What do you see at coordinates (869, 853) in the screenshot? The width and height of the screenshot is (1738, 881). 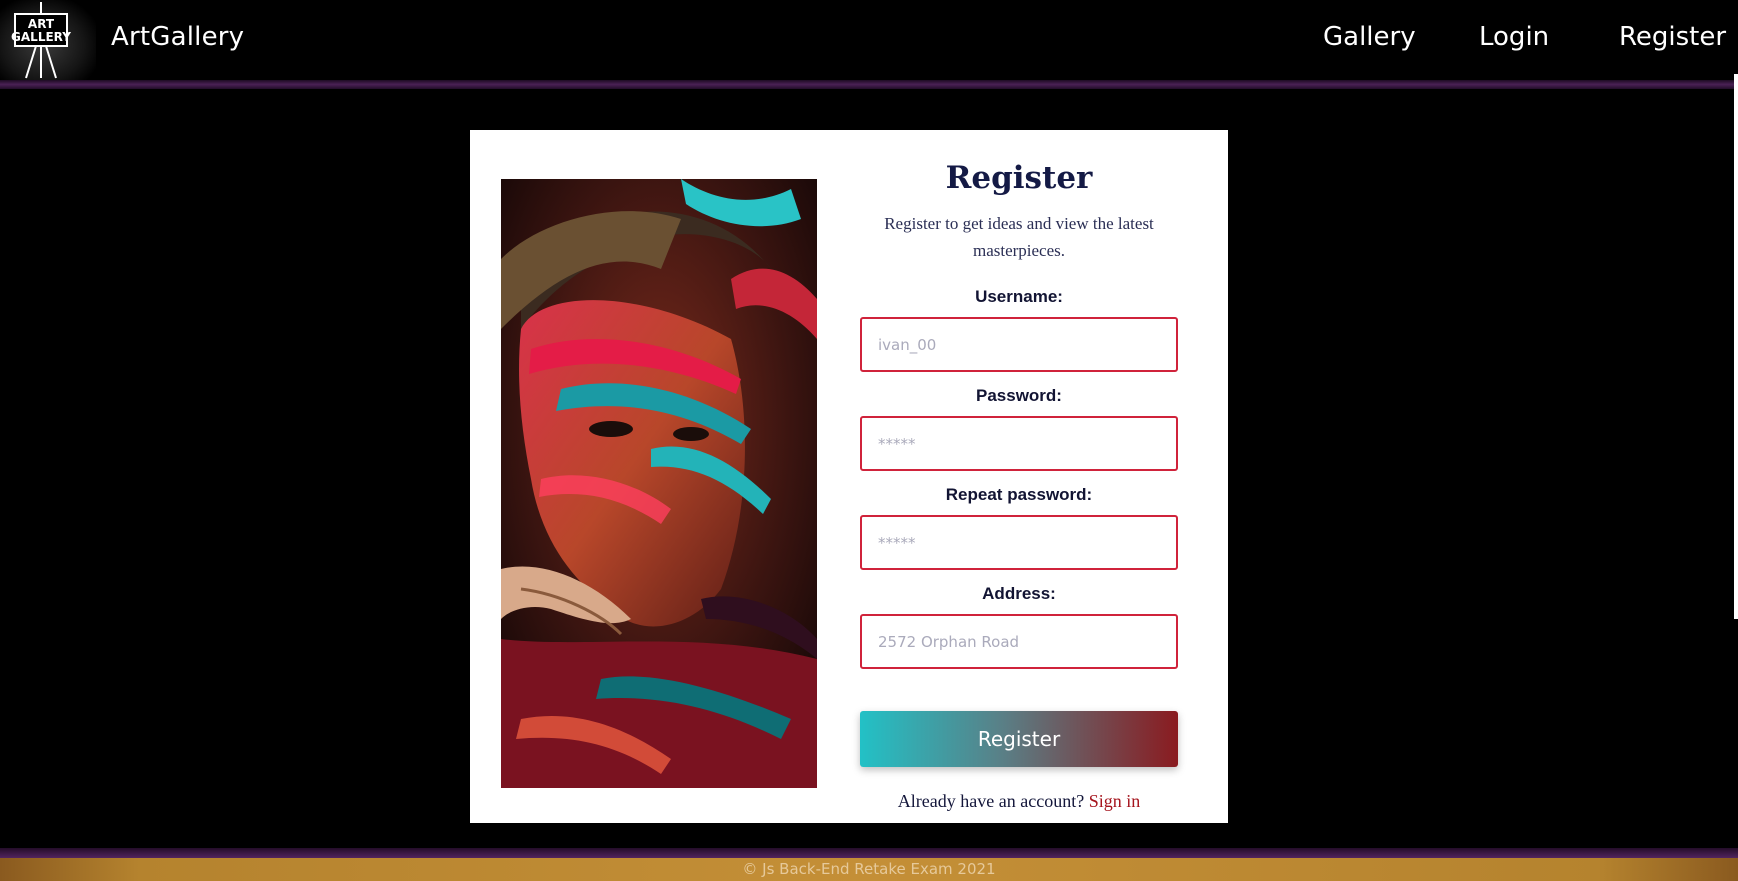 I see `footer-divider` at bounding box center [869, 853].